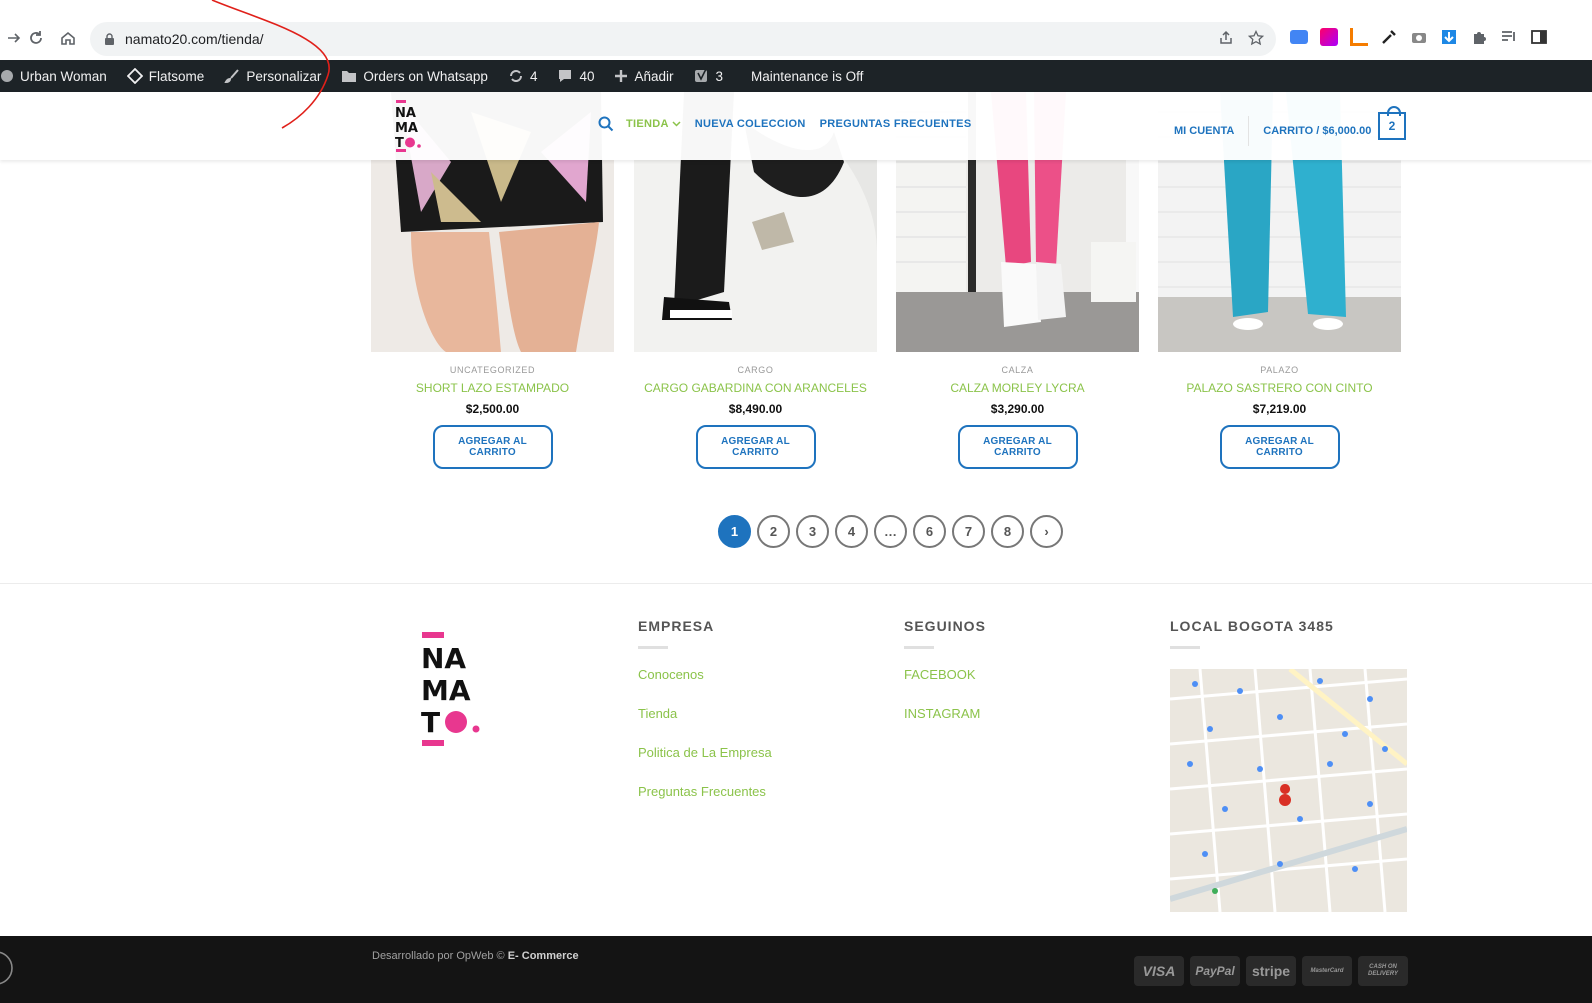 This screenshot has height=1003, width=1592. What do you see at coordinates (1256, 38) in the screenshot?
I see `bookmark-star-icon` at bounding box center [1256, 38].